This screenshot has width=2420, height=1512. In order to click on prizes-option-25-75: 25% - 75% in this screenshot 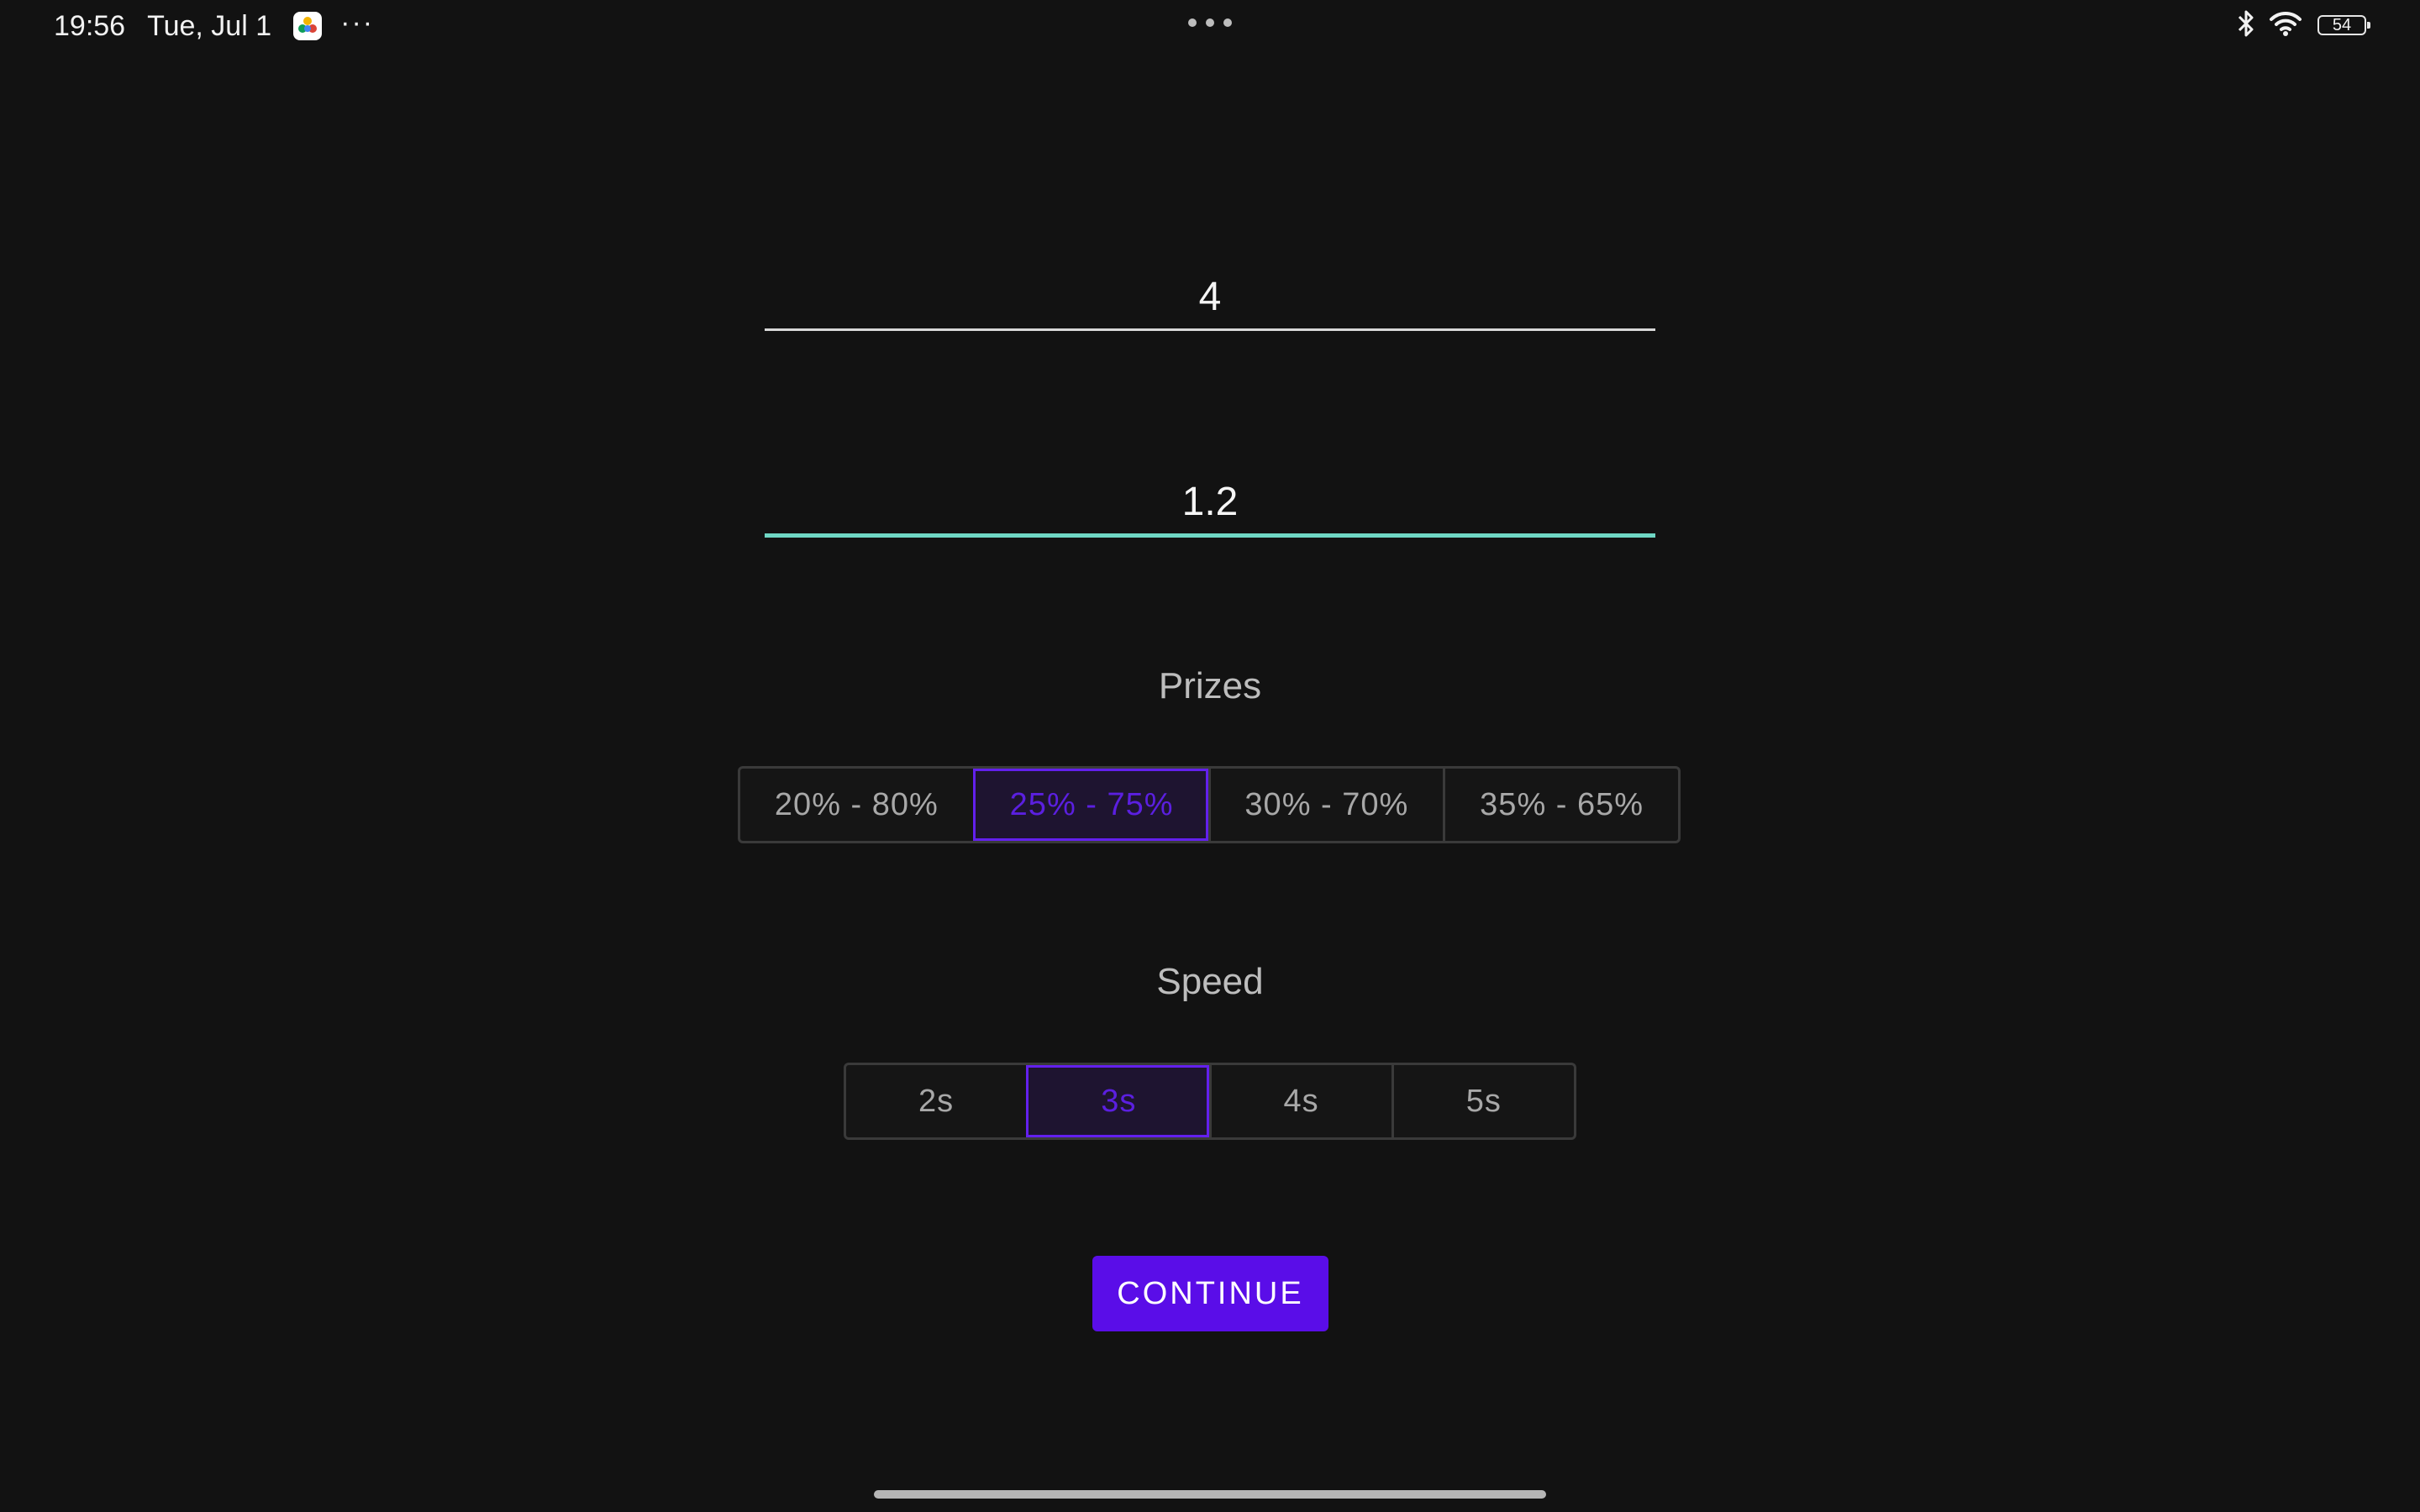, I will do `click(1090, 805)`.